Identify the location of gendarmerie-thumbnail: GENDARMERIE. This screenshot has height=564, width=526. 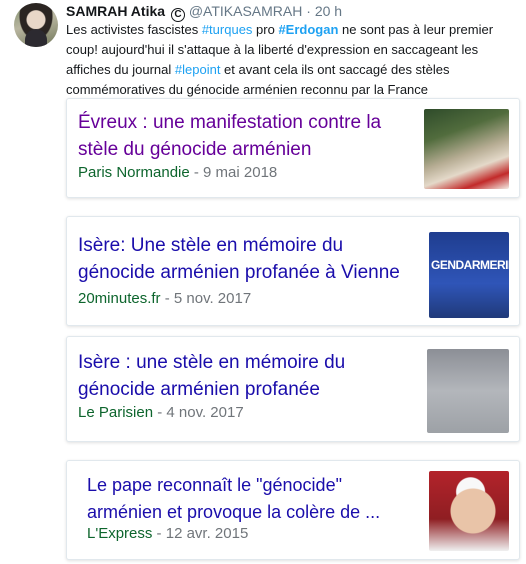
(469, 275).